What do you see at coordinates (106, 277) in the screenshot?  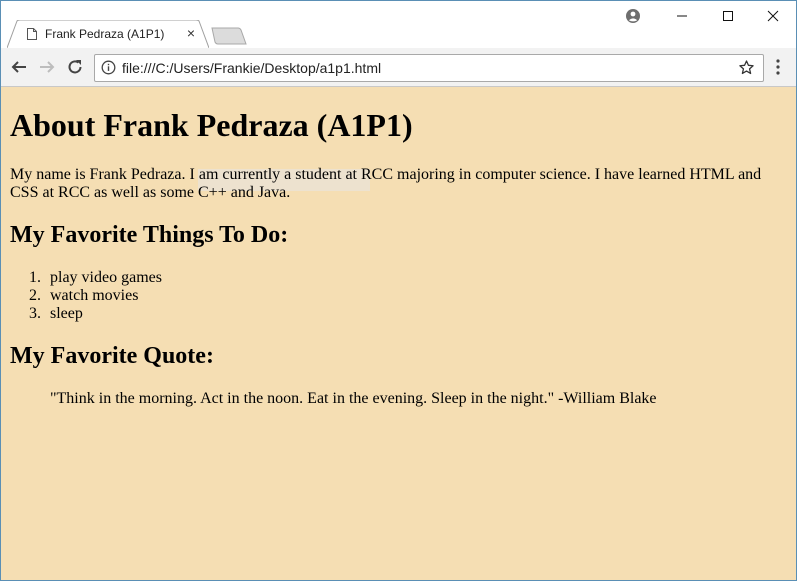 I see `list-item-text: play video games` at bounding box center [106, 277].